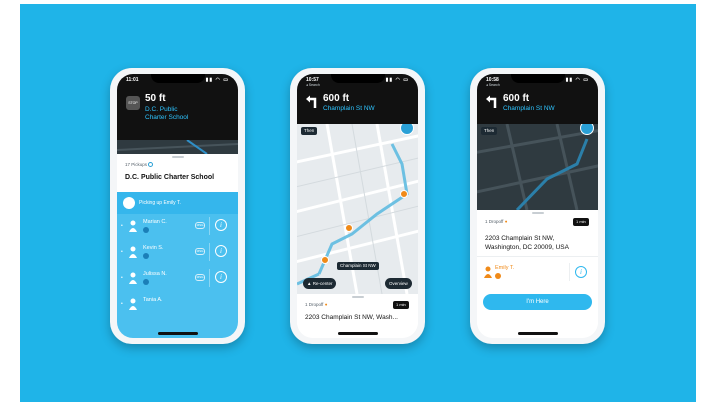 The width and height of the screenshot is (702, 406). Describe the element at coordinates (136, 164) in the screenshot. I see `pickups-label: 17 Pickups` at that location.